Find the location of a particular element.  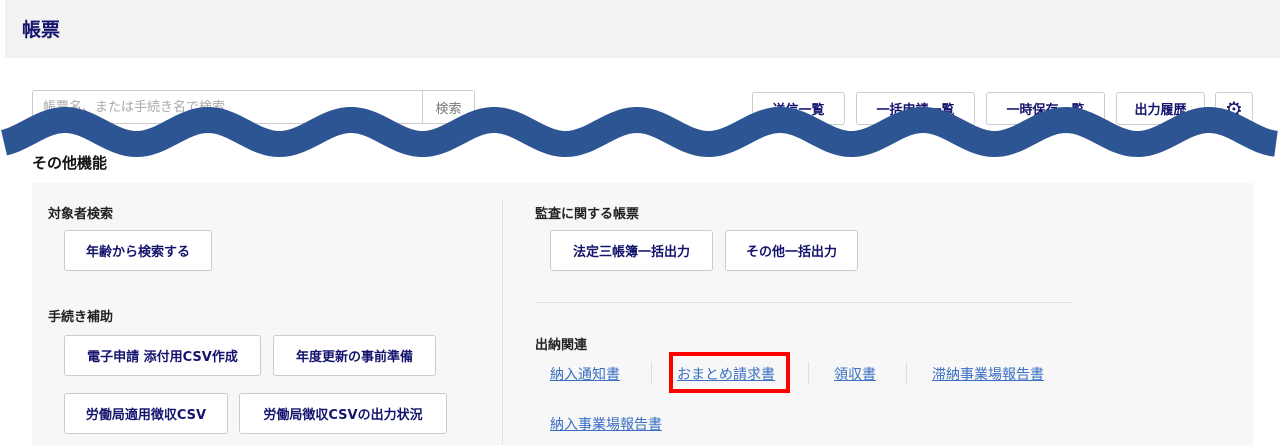

wave-overlay is located at coordinates (639, 132).